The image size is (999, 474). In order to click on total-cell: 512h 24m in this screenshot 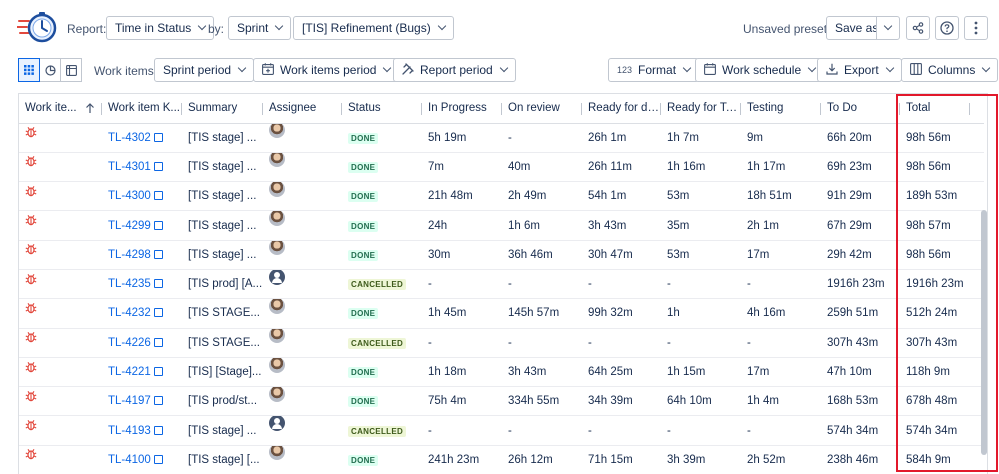, I will do `click(942, 313)`.